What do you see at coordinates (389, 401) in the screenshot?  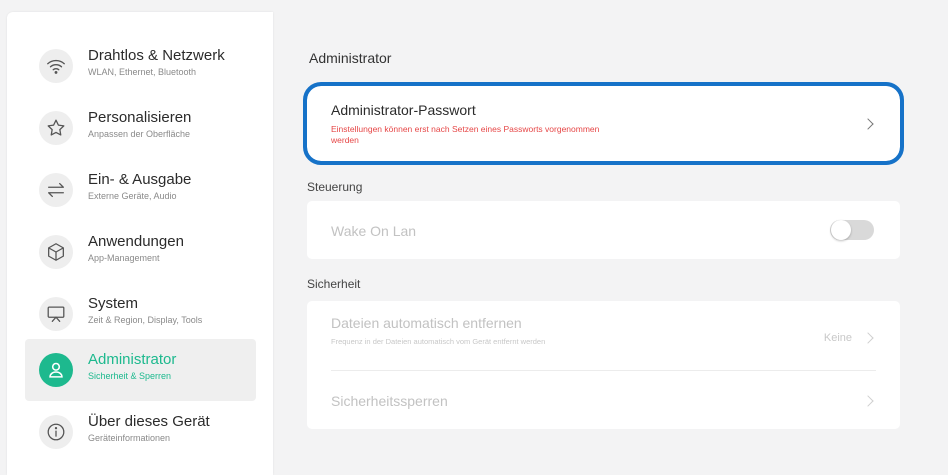 I see `security-locks-title: Sicherheitssperren` at bounding box center [389, 401].